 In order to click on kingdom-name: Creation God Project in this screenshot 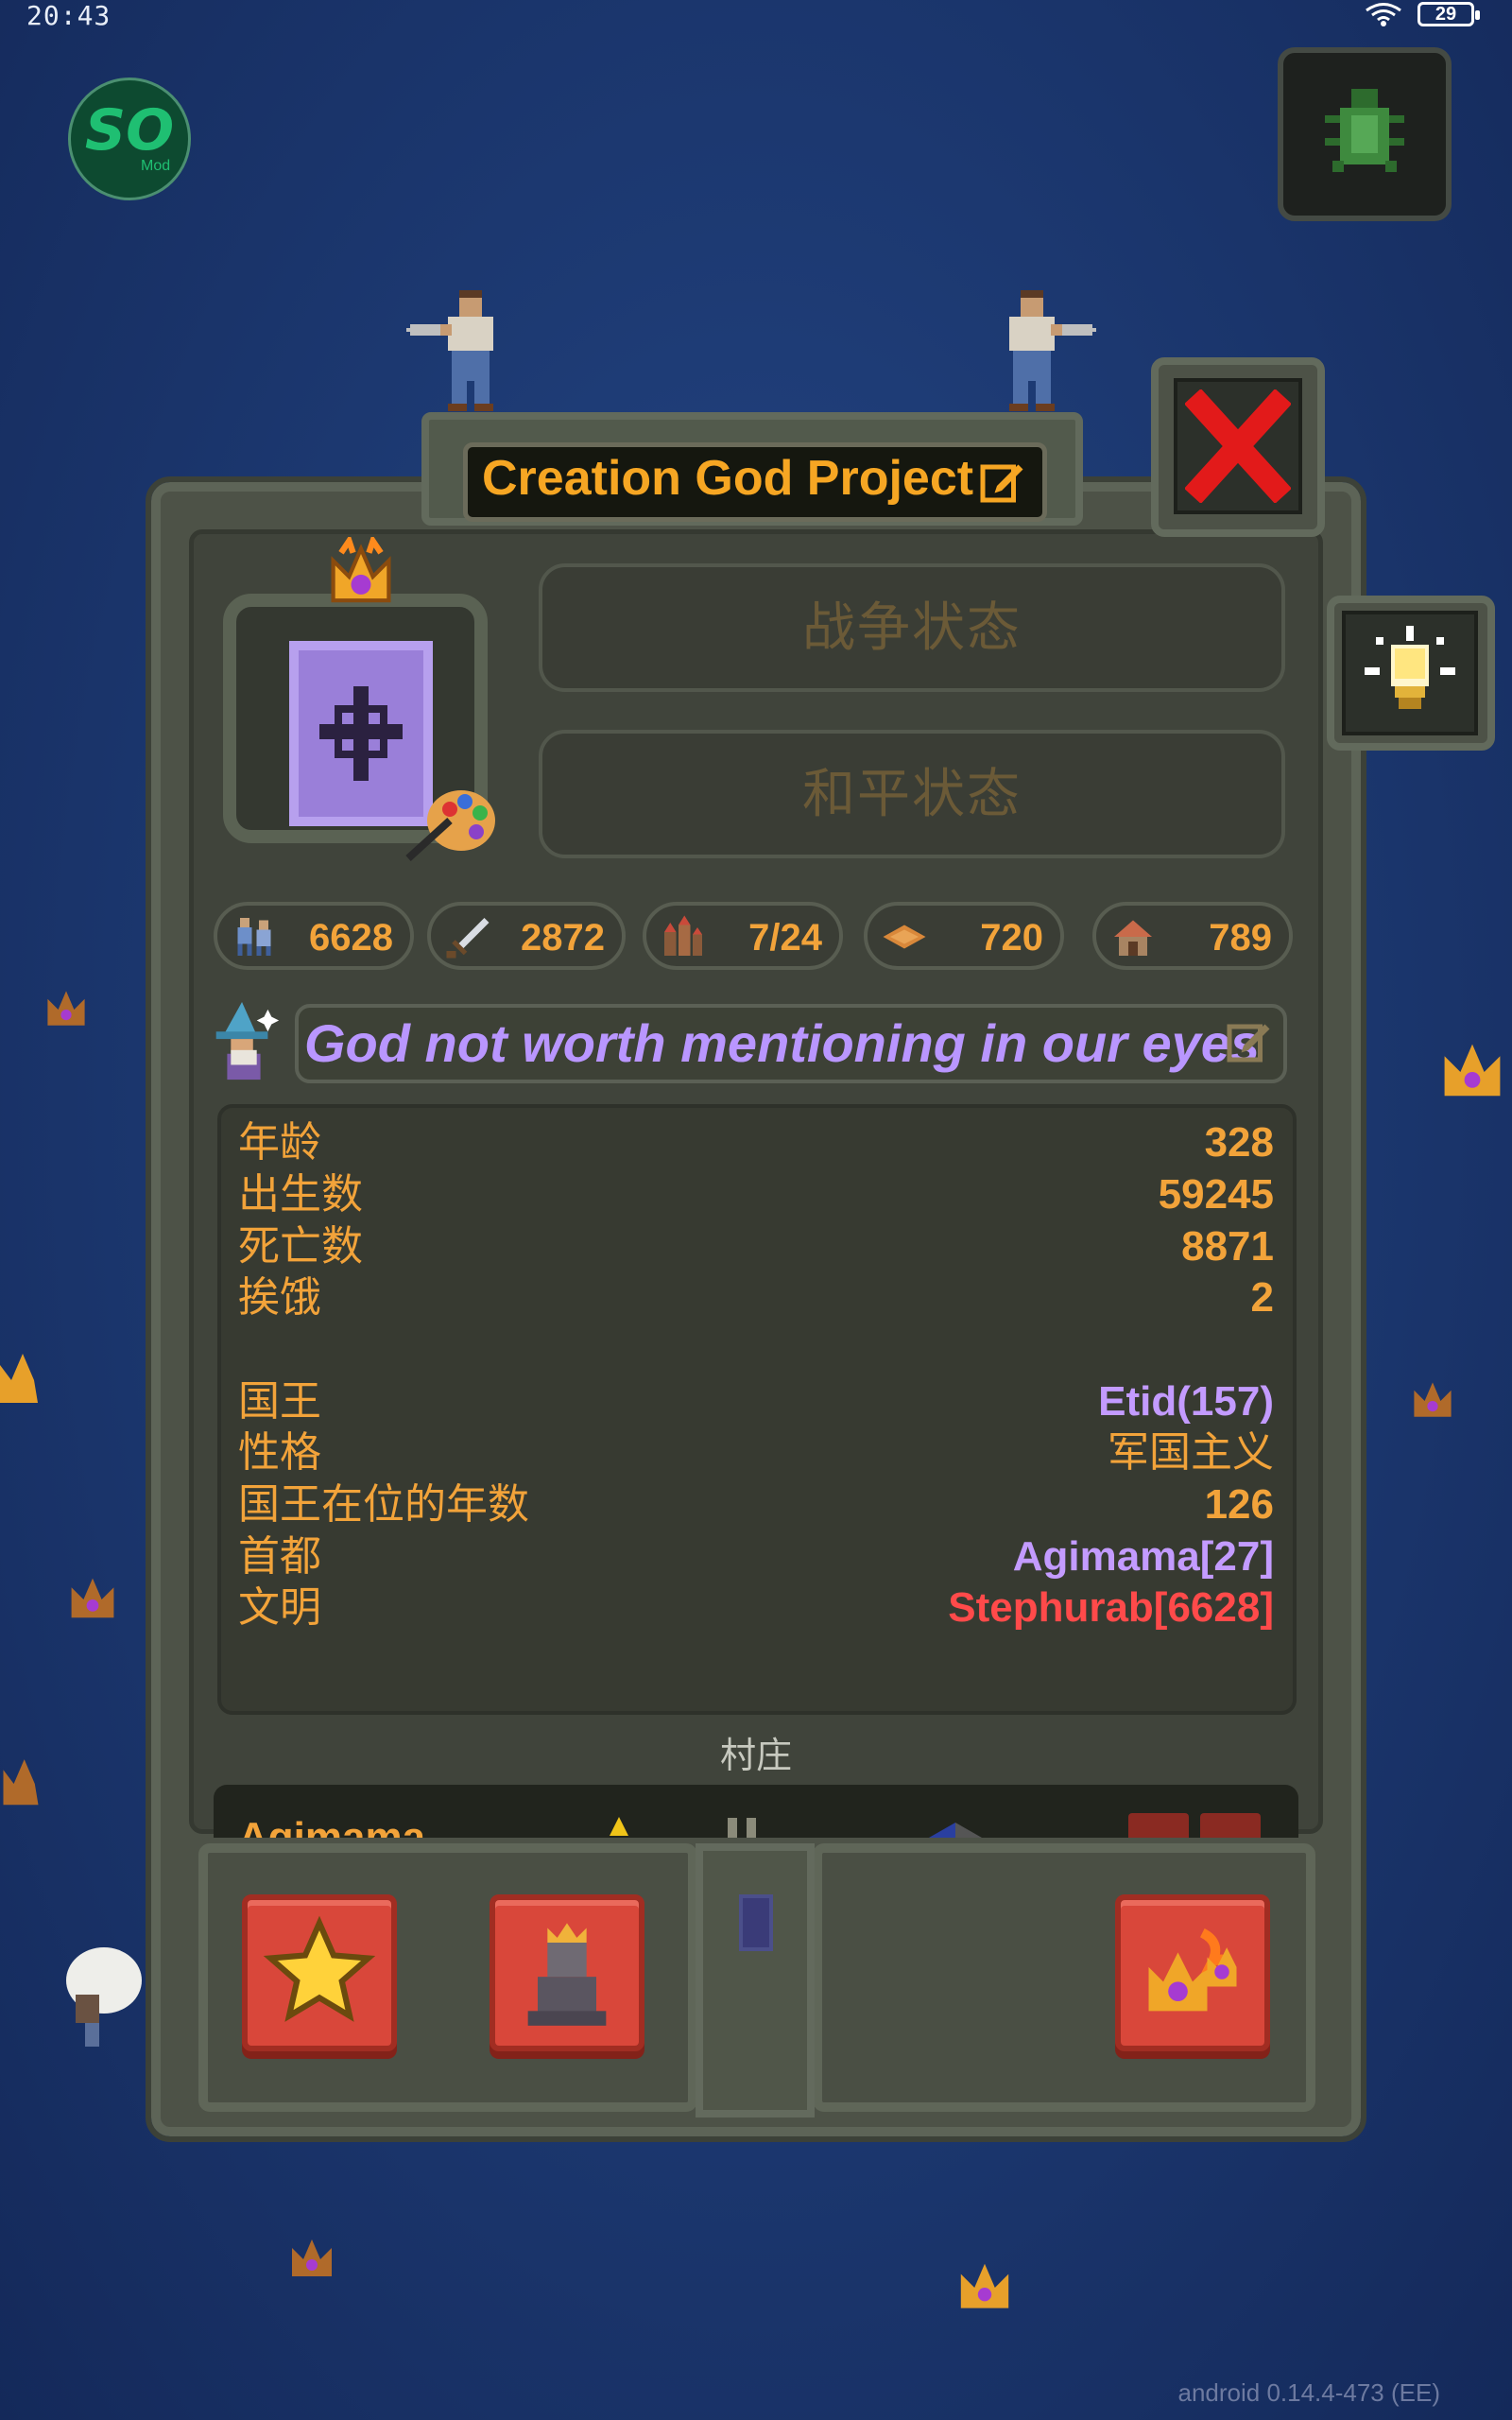, I will do `click(728, 478)`.